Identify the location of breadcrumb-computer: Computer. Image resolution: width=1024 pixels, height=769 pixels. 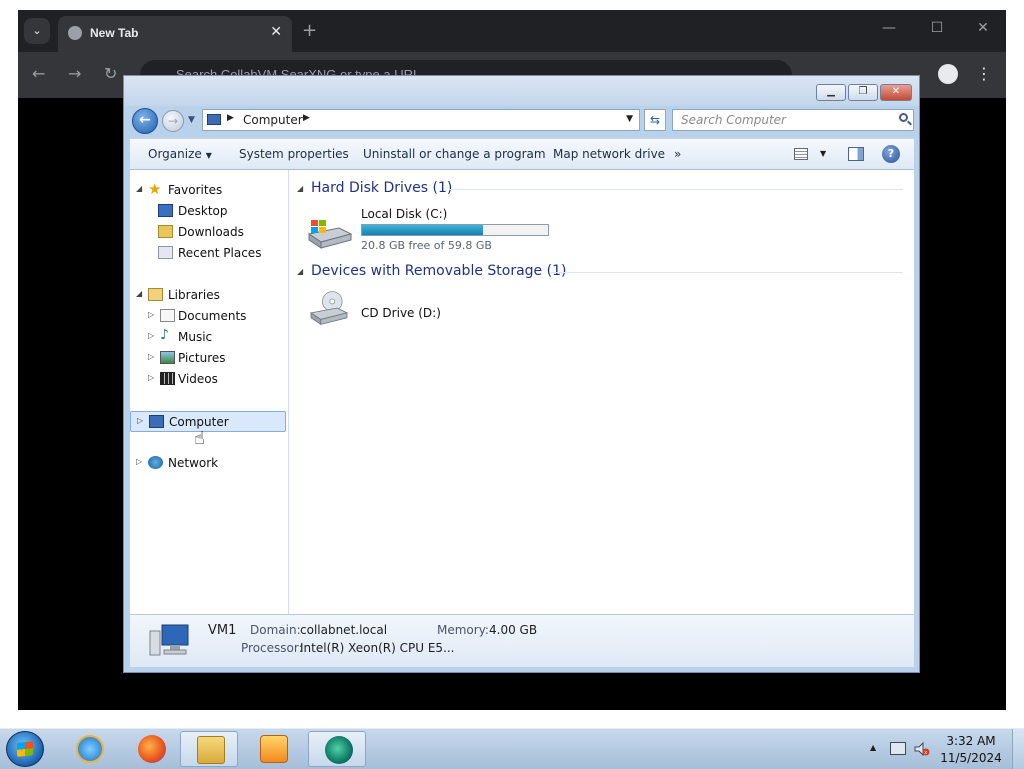
(273, 120).